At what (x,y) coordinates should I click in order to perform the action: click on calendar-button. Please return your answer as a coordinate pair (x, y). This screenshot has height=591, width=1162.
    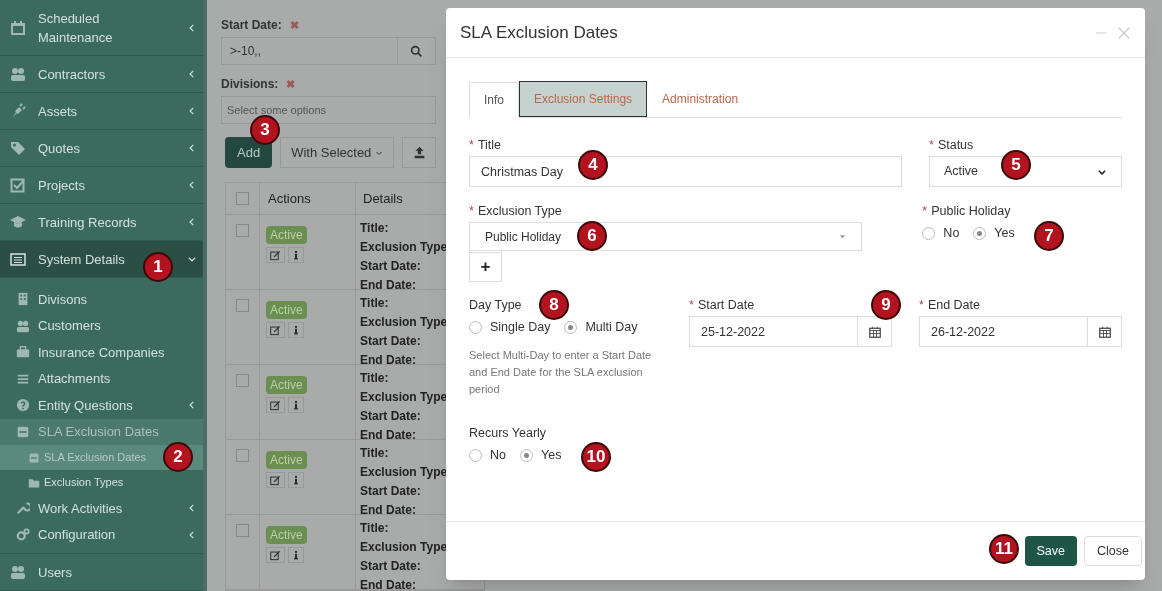
    Looking at the image, I should click on (1105, 331).